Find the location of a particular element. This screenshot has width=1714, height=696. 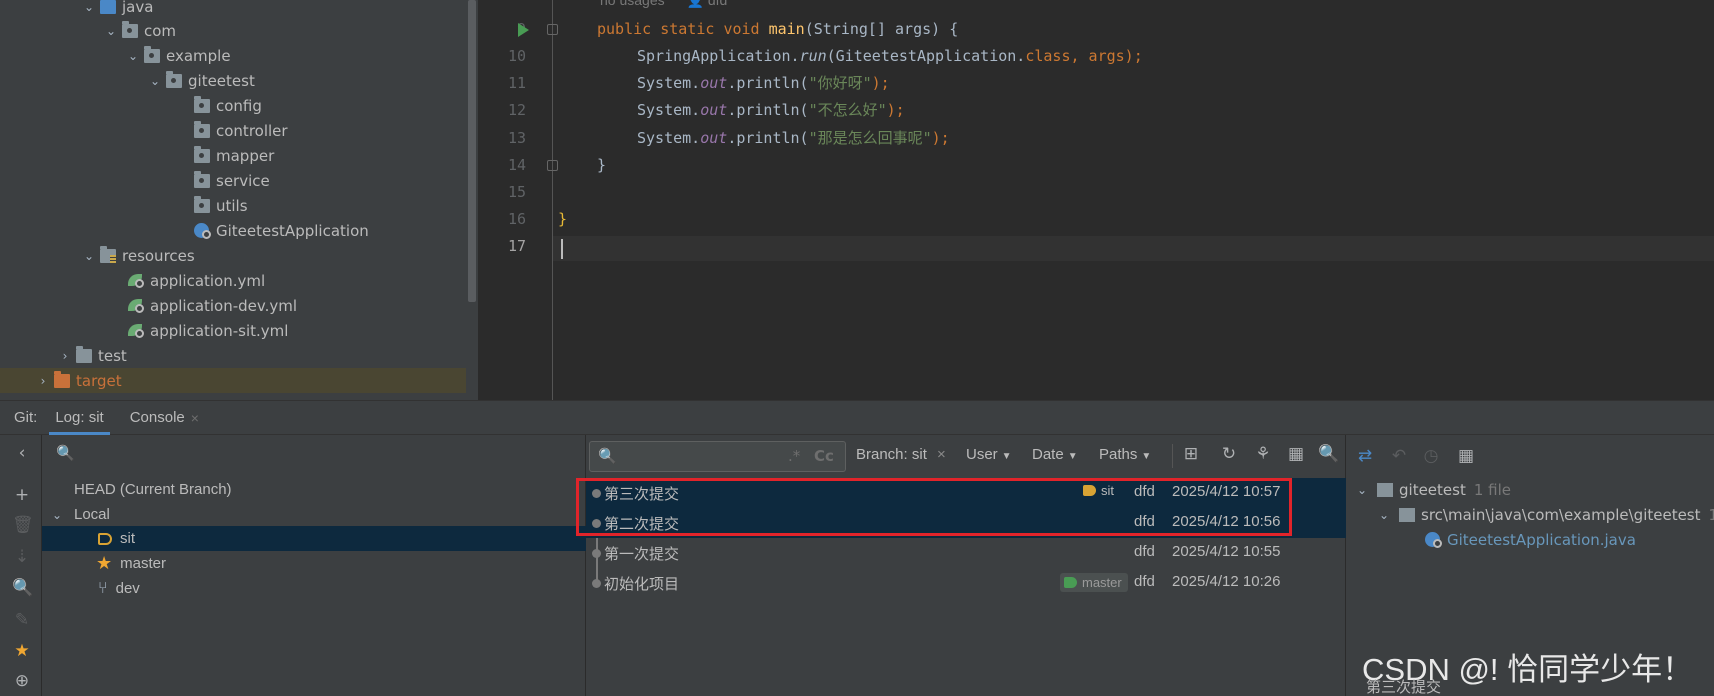

tree-item-config: config is located at coordinates (233, 105).